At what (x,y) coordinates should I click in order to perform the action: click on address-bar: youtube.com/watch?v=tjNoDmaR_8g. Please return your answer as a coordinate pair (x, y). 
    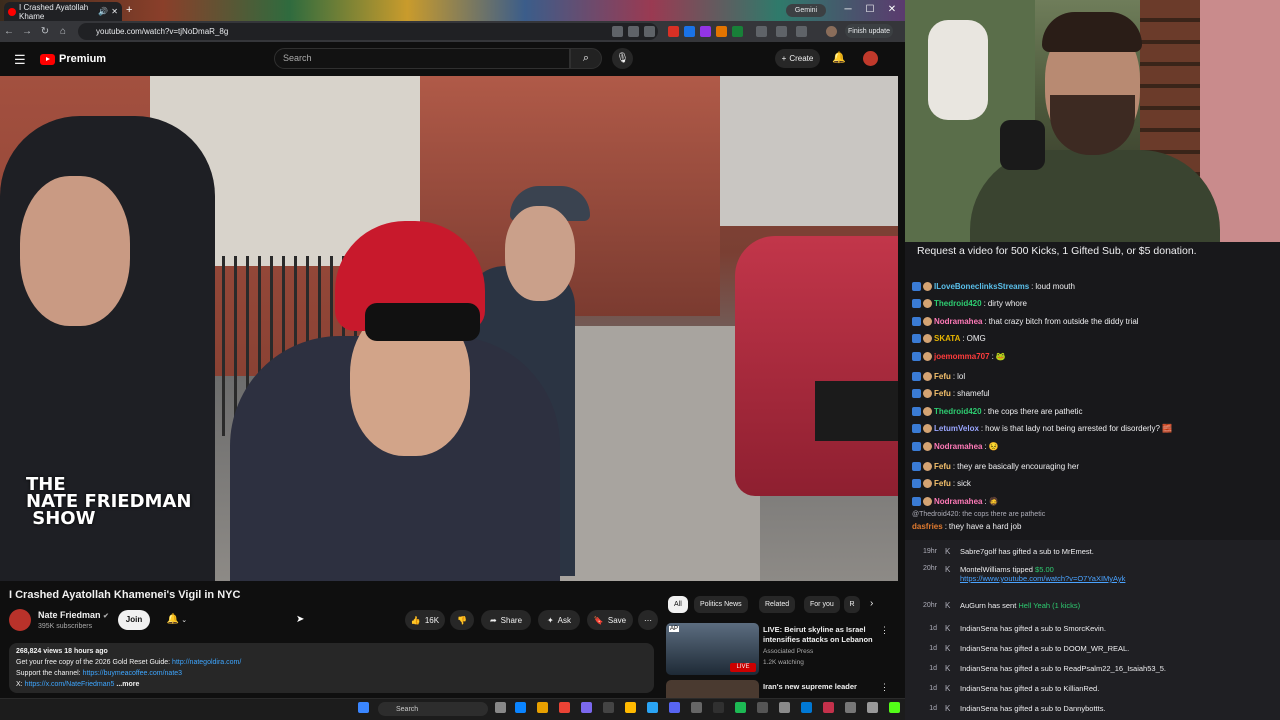
    Looking at the image, I should click on (368, 31).